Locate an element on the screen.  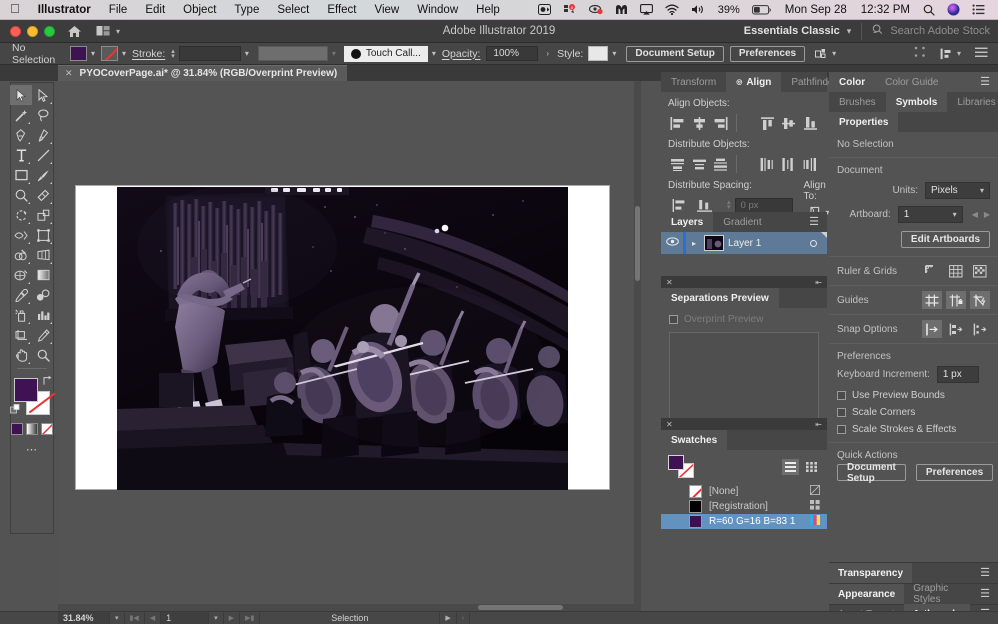
perspective-grid-tool is located at coordinates (43, 255).